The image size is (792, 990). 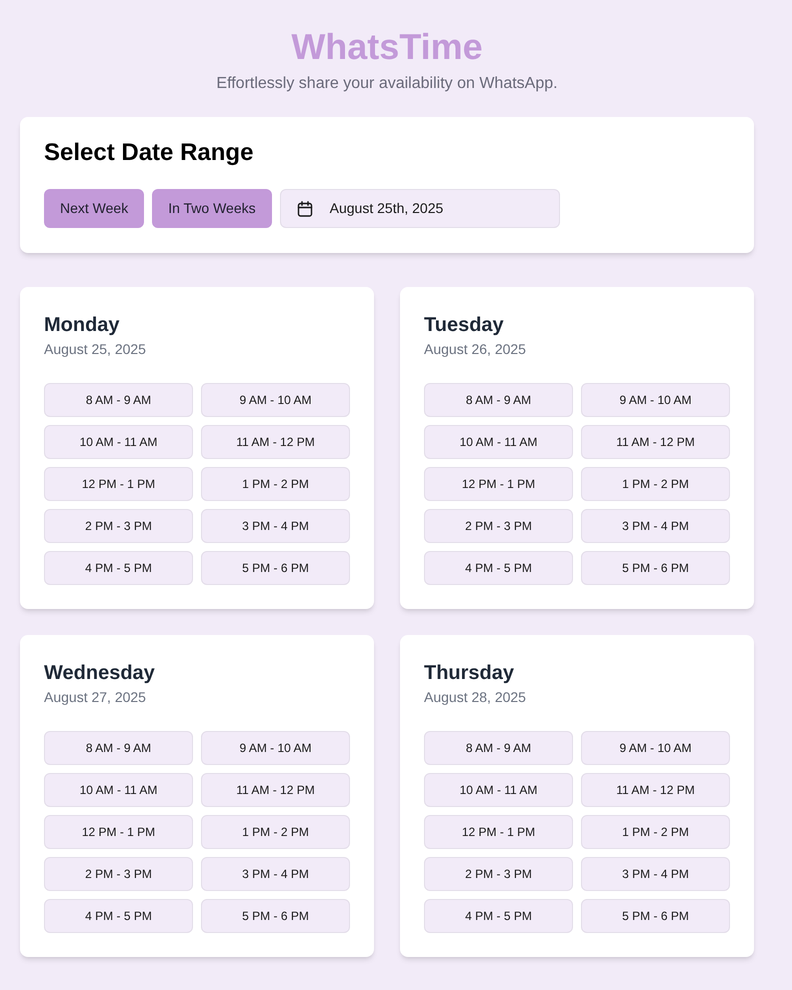 What do you see at coordinates (94, 208) in the screenshot?
I see `preset-button: Next Week` at bounding box center [94, 208].